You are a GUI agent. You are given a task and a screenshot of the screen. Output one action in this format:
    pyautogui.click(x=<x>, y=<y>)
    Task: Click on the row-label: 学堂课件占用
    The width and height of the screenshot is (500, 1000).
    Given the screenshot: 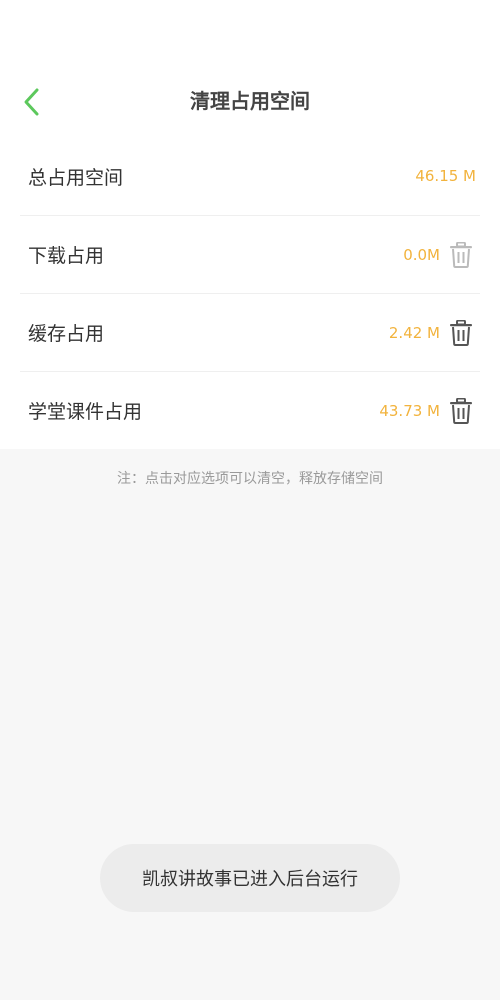 What is the action you would take?
    pyautogui.click(x=85, y=412)
    